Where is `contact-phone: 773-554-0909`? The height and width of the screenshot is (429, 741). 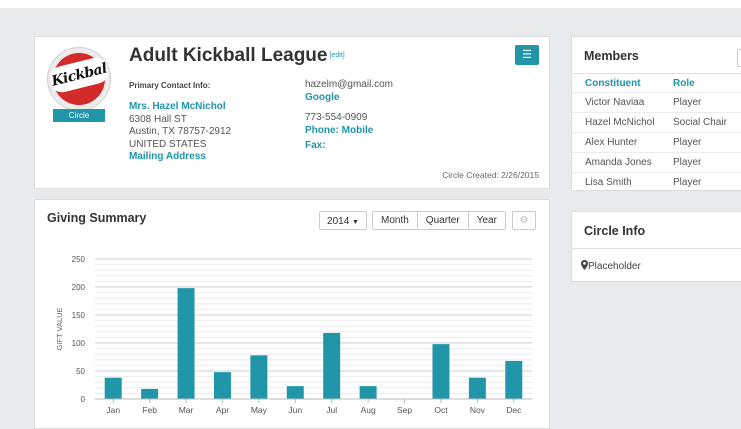
contact-phone: 773-554-0909 is located at coordinates (336, 117).